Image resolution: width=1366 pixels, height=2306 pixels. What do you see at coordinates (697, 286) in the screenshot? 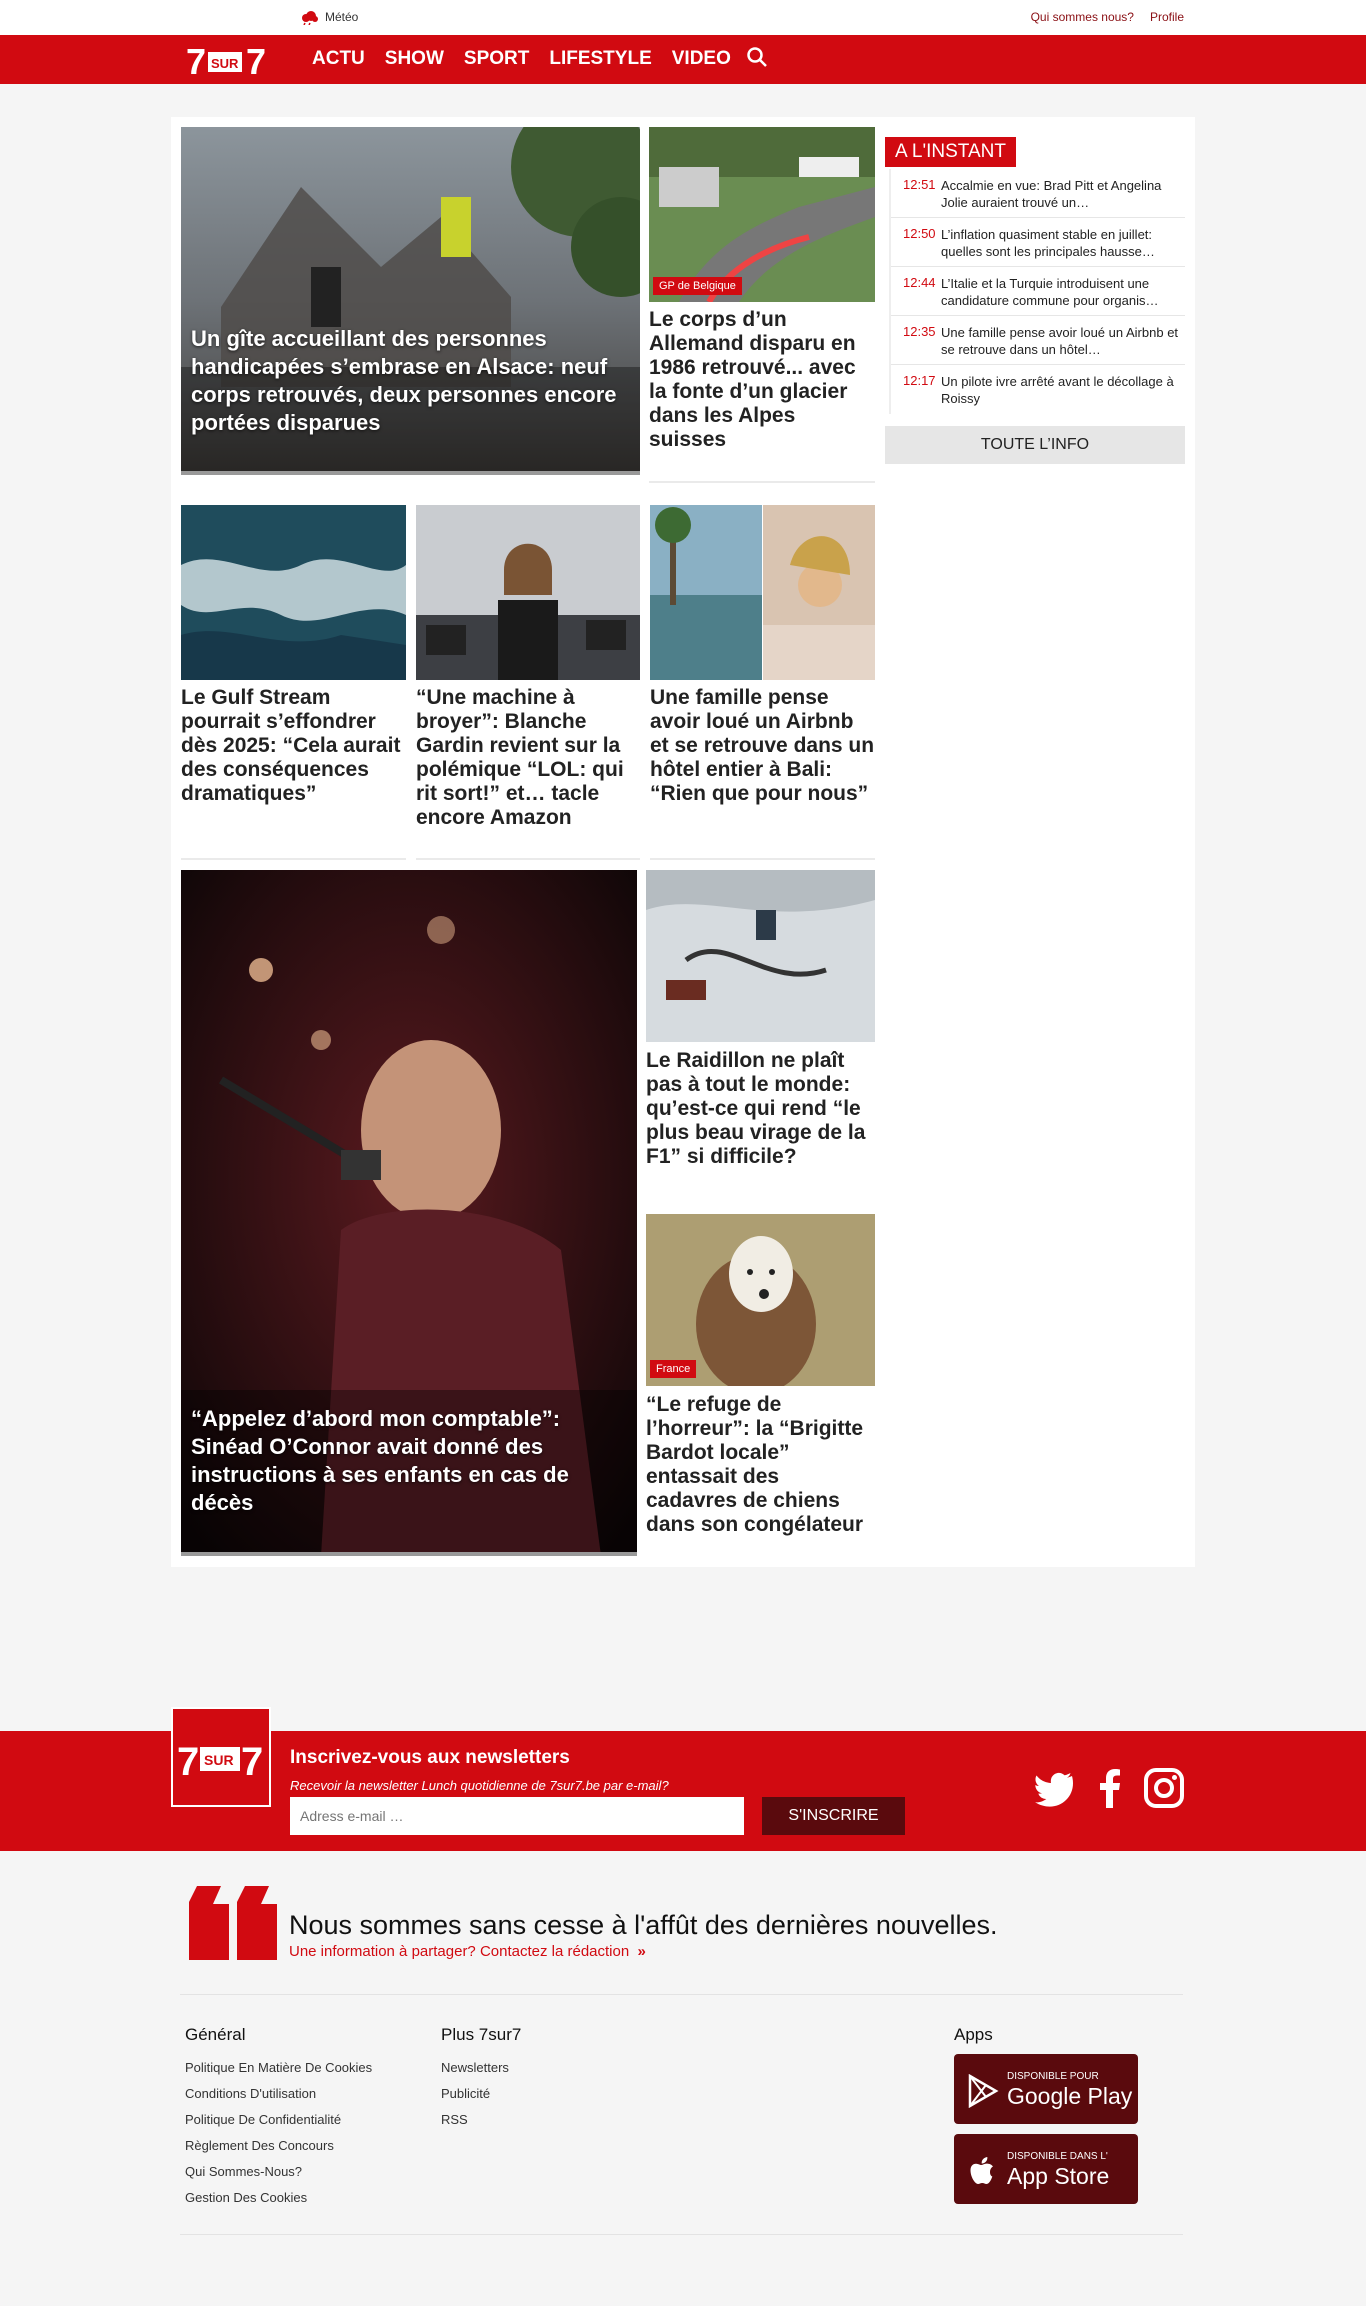
I see `category-tag: GP de Belgique` at bounding box center [697, 286].